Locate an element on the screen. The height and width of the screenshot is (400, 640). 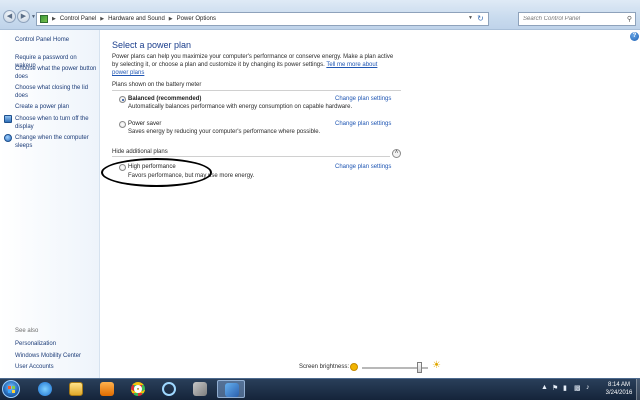
taskbar-control-panel is located at coordinates (231, 389).